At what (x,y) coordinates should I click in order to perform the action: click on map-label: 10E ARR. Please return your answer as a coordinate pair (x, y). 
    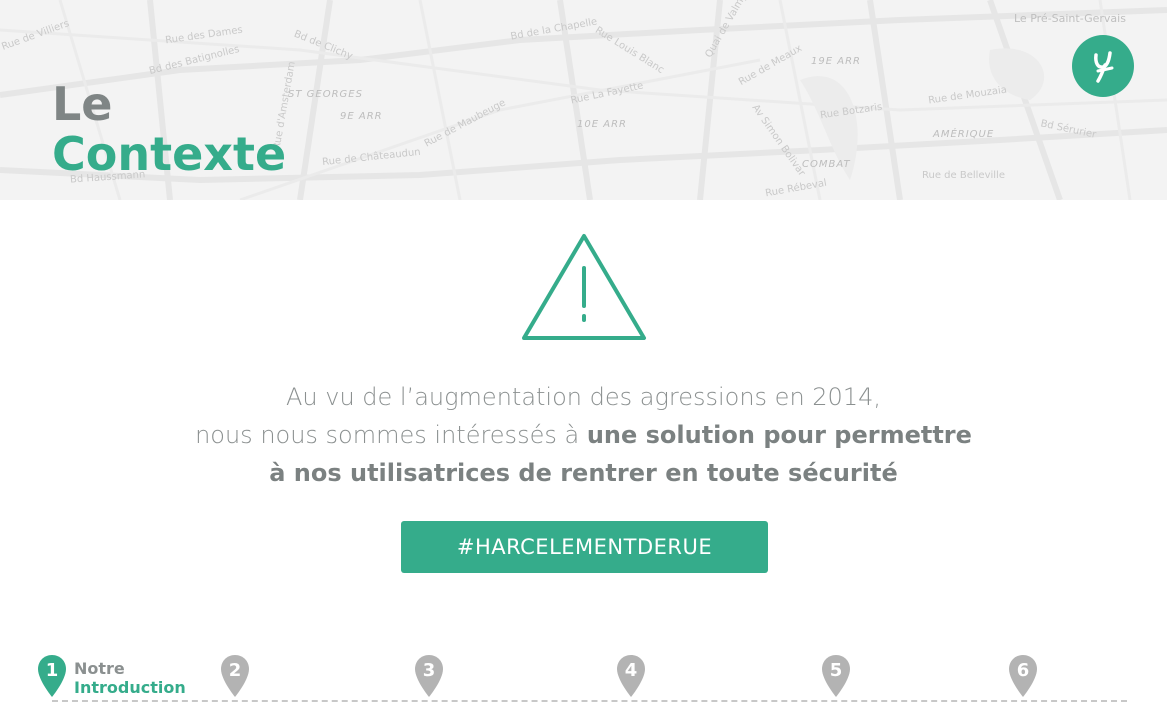
    Looking at the image, I should click on (602, 124).